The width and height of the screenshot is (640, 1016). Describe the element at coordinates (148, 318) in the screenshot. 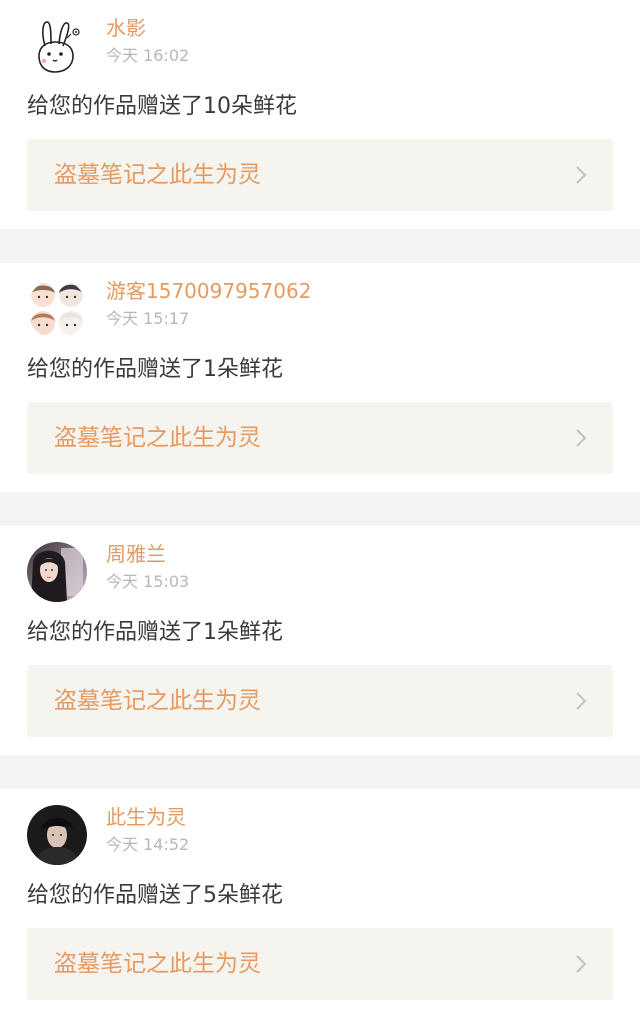

I see `timestamp: 今天 15:17` at that location.